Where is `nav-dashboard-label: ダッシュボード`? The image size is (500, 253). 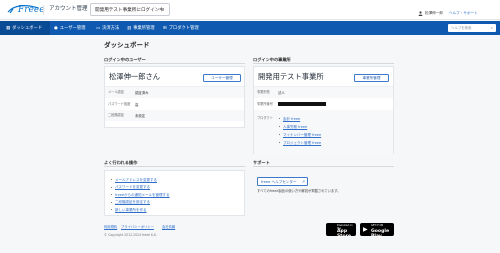
nav-dashboard-label: ダッシュボード is located at coordinates (27, 28).